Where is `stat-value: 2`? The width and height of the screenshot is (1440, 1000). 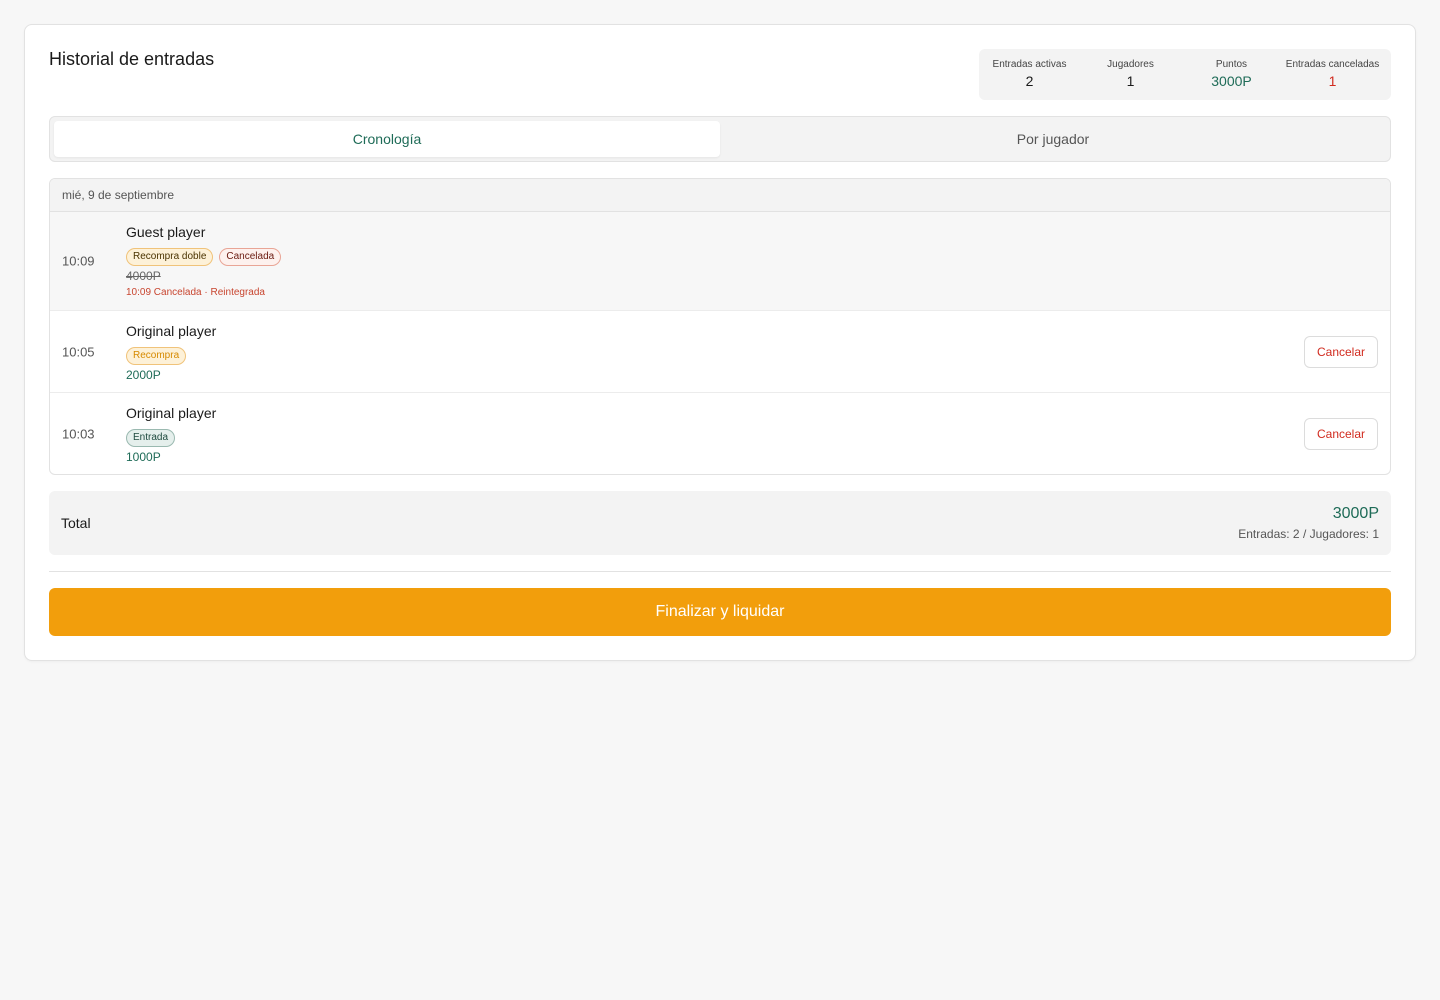 stat-value: 2 is located at coordinates (1029, 81).